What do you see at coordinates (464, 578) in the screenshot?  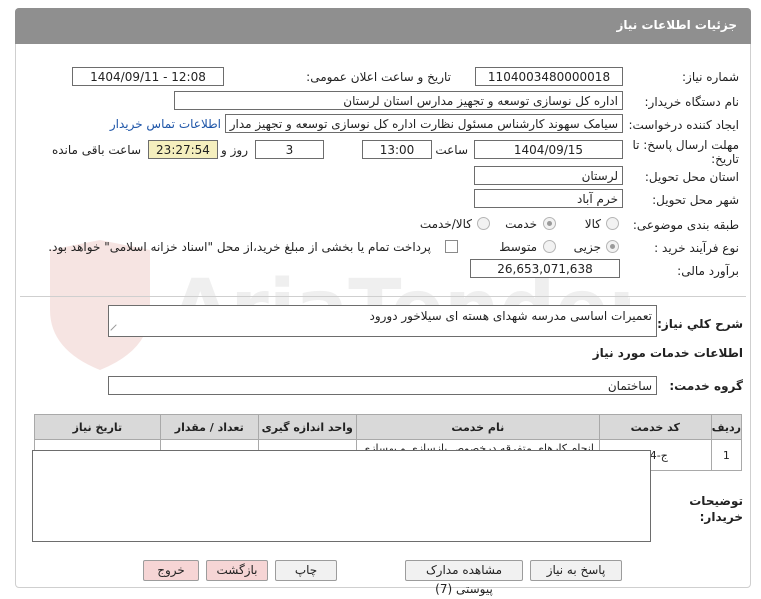 I see `attachments-button: مشاهده مدارک پیوستی (7)` at bounding box center [464, 578].